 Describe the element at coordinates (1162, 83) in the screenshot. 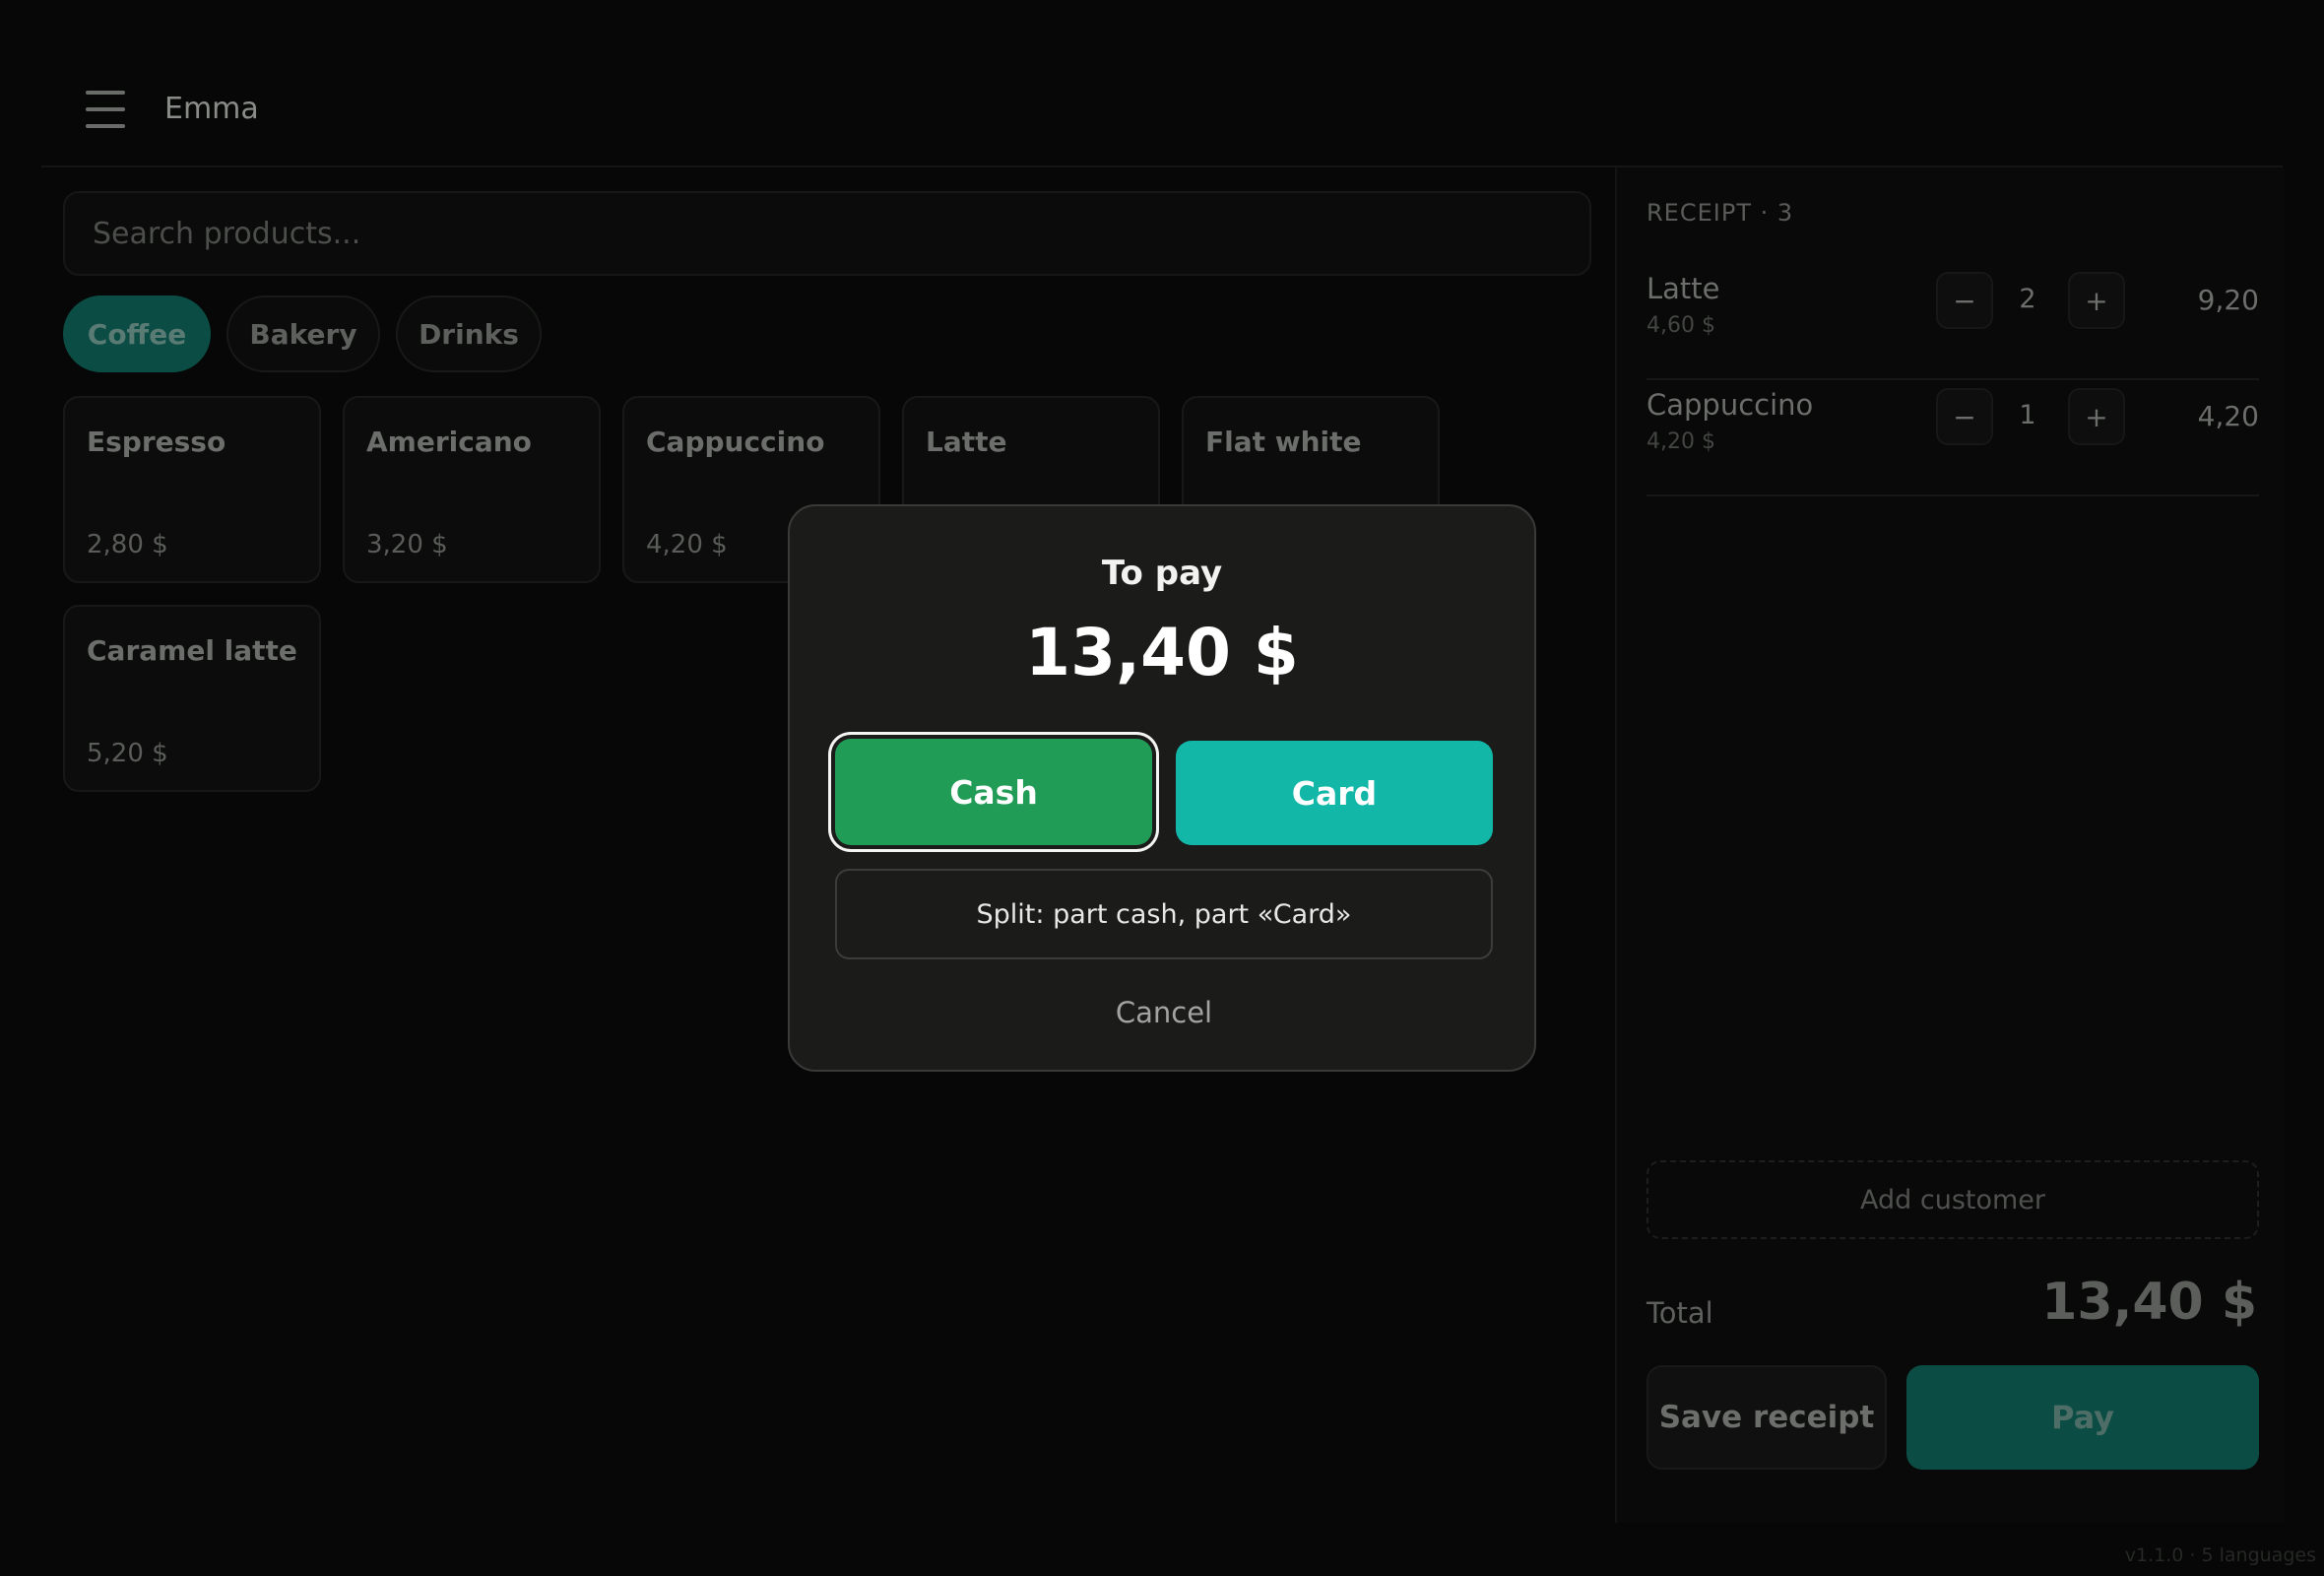

I see `top-bar: Emma` at that location.